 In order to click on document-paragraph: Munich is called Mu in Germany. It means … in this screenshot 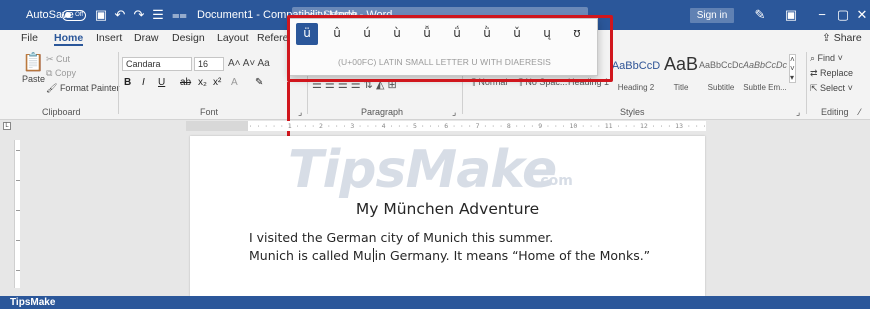, I will do `click(449, 255)`.